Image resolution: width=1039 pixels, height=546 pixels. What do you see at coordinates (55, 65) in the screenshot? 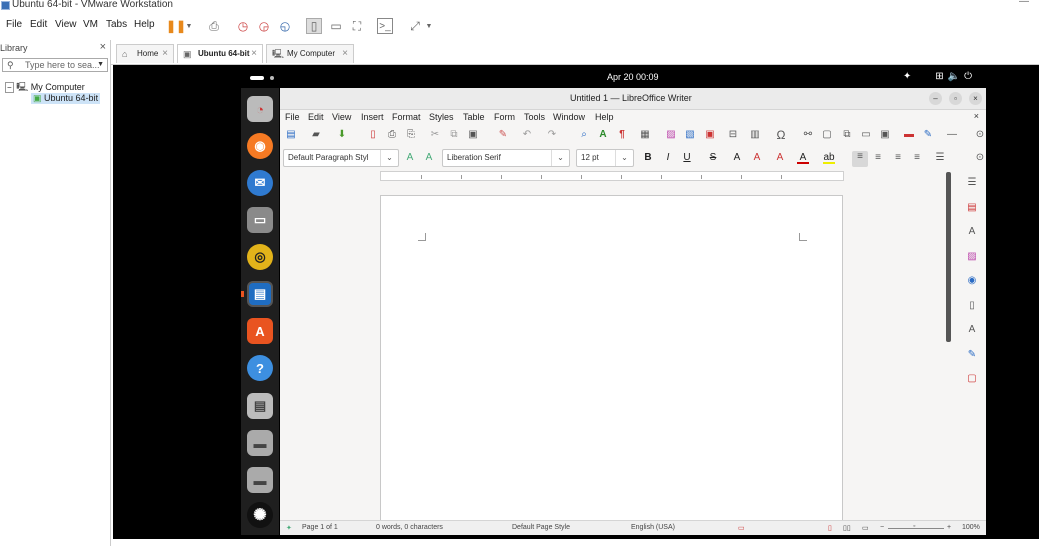
I see `library-search-input: ⚲ Type here to sea... ▼` at bounding box center [55, 65].